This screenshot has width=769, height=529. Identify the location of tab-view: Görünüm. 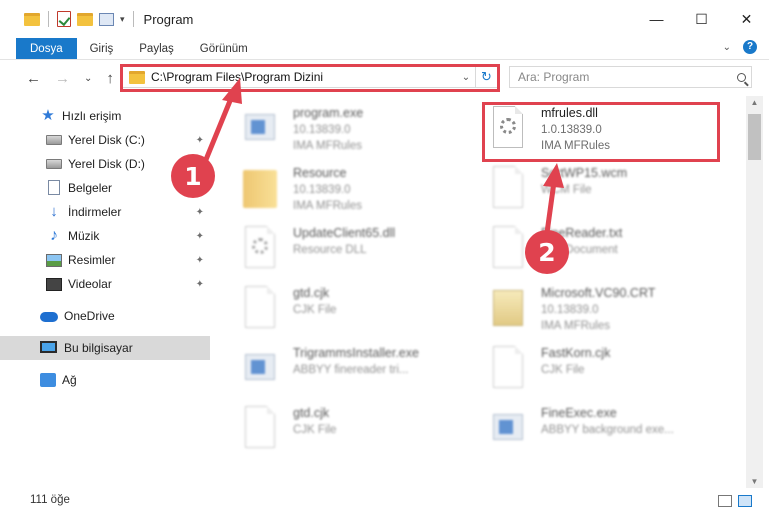
(224, 48).